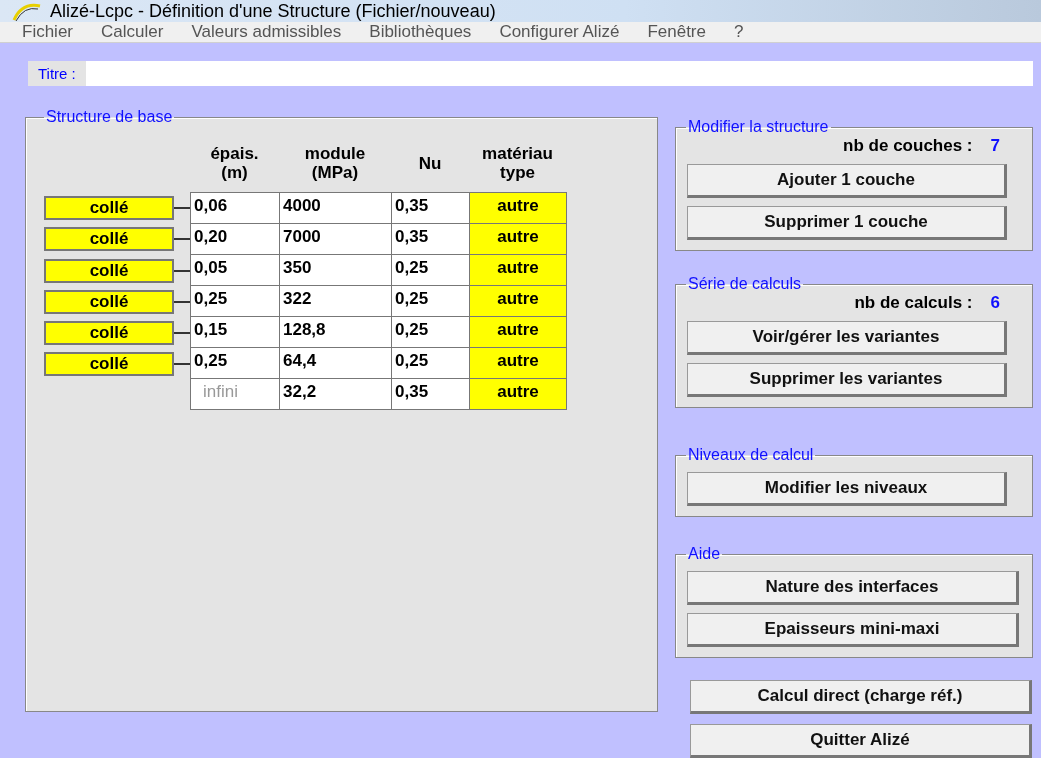  Describe the element at coordinates (235, 332) in the screenshot. I see `thickness-cell: 0,15` at that location.